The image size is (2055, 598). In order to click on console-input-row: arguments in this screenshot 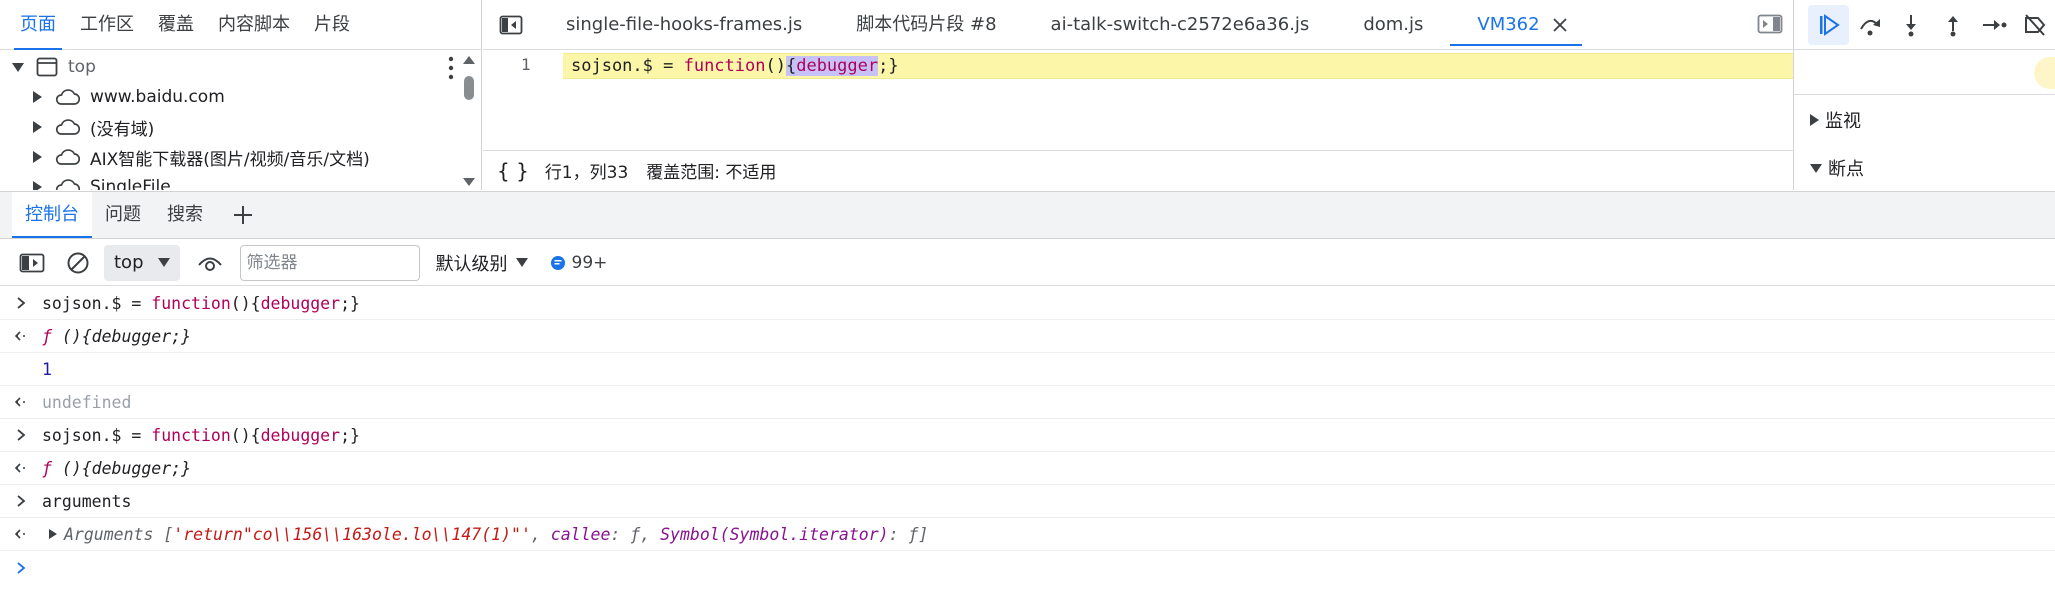, I will do `click(1027, 501)`.